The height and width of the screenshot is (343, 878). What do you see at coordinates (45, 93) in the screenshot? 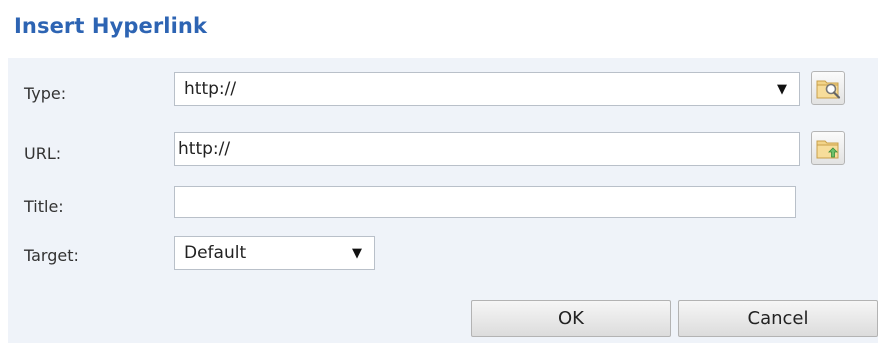
I see `type-label: Type:` at bounding box center [45, 93].